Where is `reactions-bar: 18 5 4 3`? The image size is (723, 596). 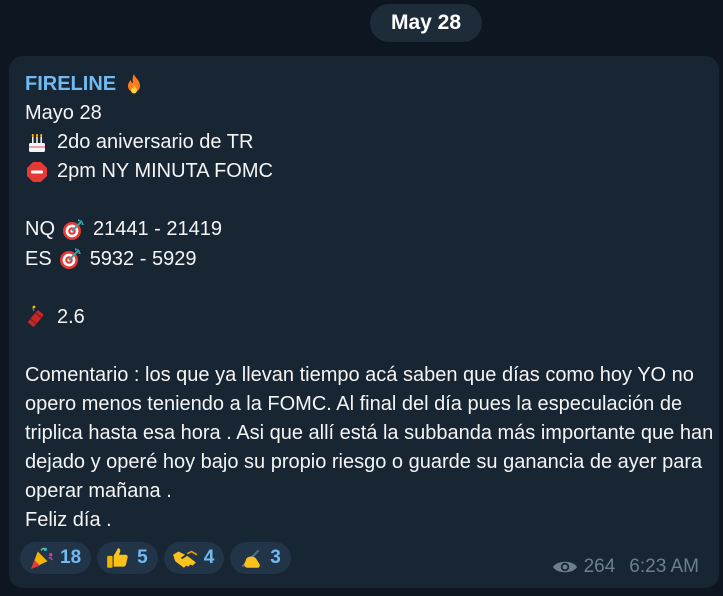 reactions-bar: 18 5 4 3 is located at coordinates (155, 558).